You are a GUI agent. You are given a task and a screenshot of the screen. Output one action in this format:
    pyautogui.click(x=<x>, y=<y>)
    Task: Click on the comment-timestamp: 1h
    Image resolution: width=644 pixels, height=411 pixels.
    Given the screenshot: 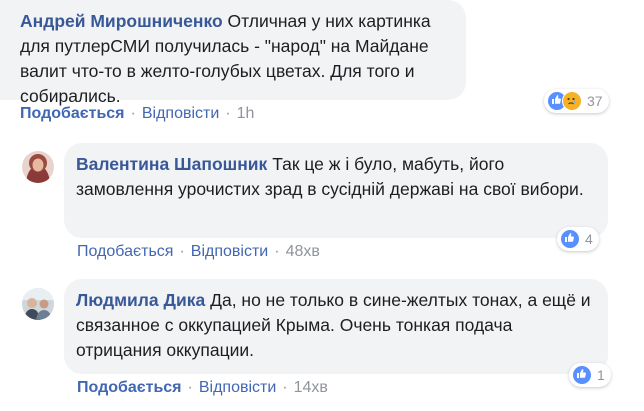 What is the action you would take?
    pyautogui.click(x=246, y=113)
    